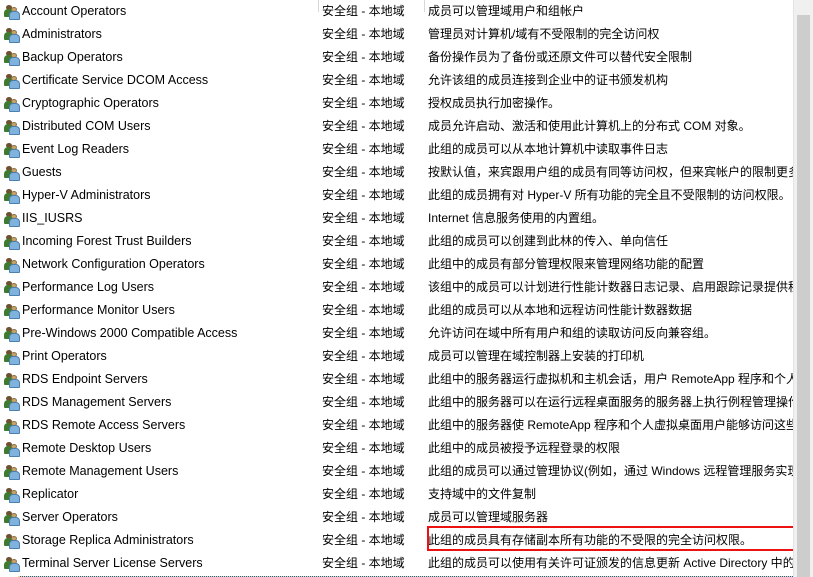  I want to click on group-name-cell: RDS Endpoint Servers, so click(85, 379).